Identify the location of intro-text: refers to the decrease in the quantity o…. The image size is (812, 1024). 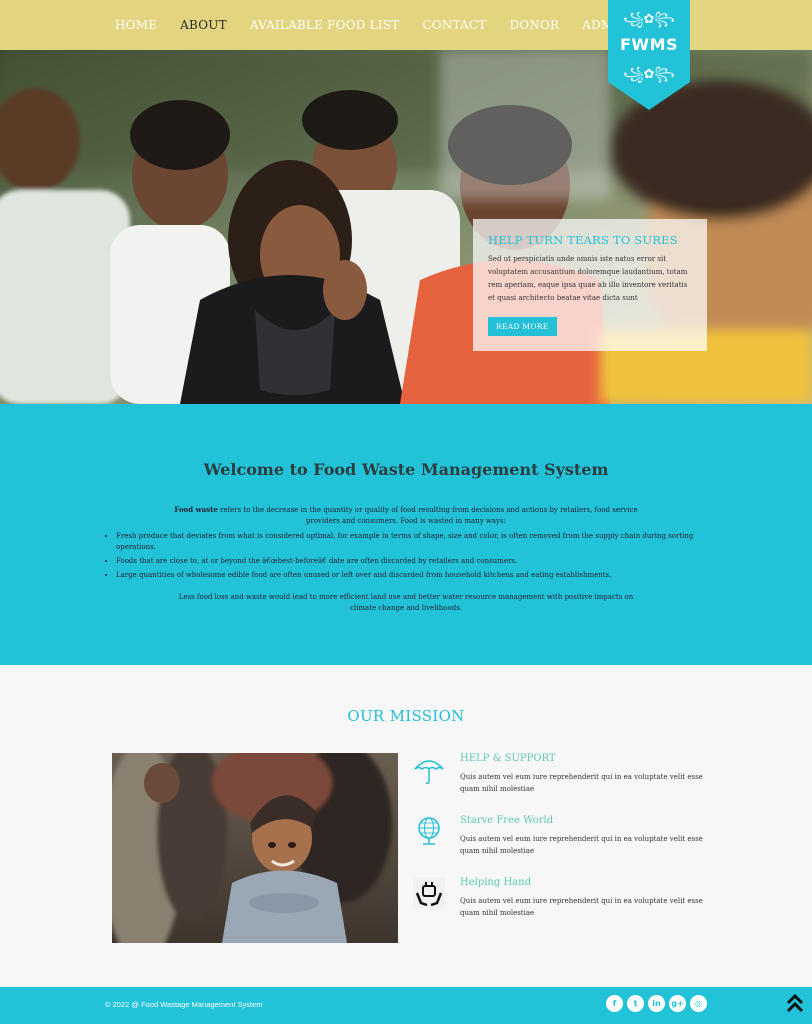
(427, 515).